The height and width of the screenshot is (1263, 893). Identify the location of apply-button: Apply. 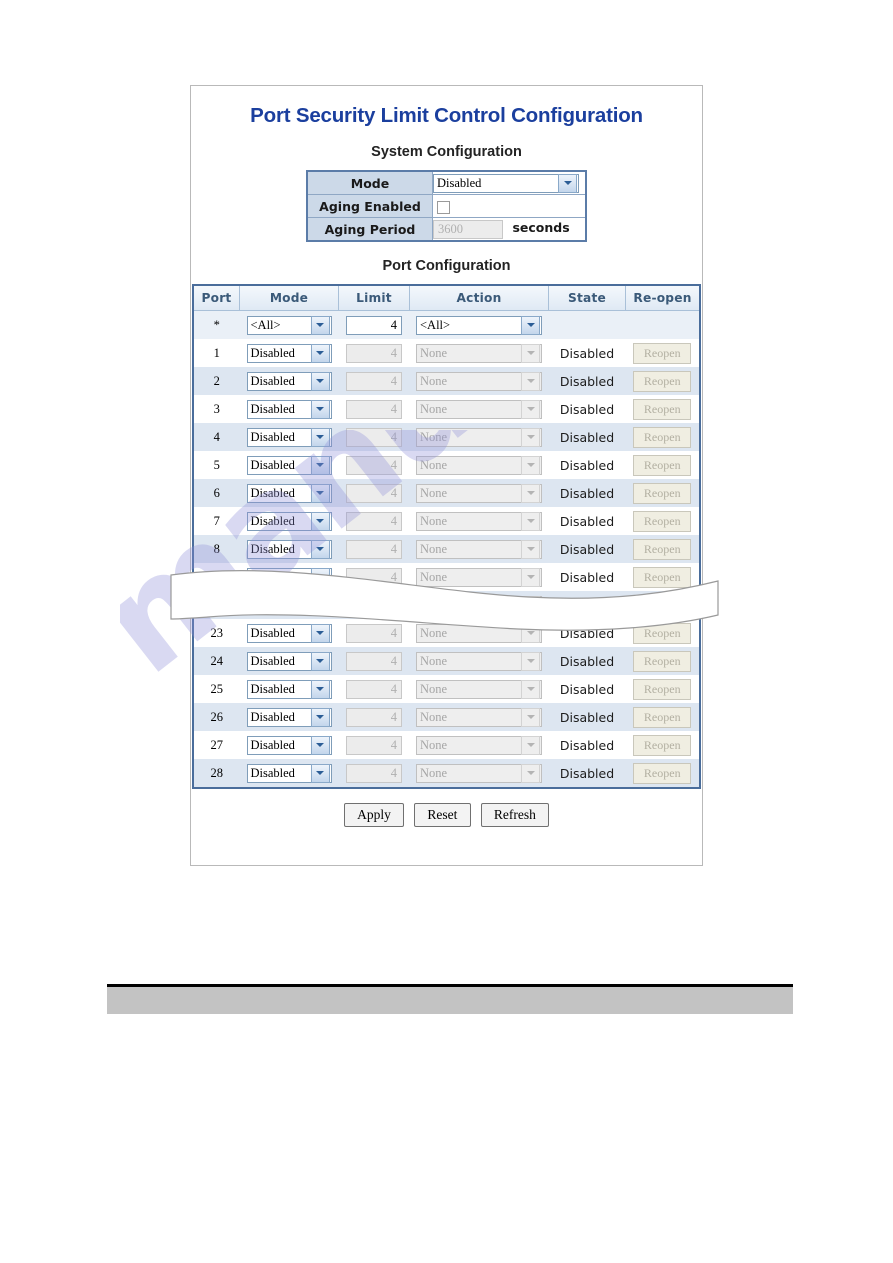
(374, 815).